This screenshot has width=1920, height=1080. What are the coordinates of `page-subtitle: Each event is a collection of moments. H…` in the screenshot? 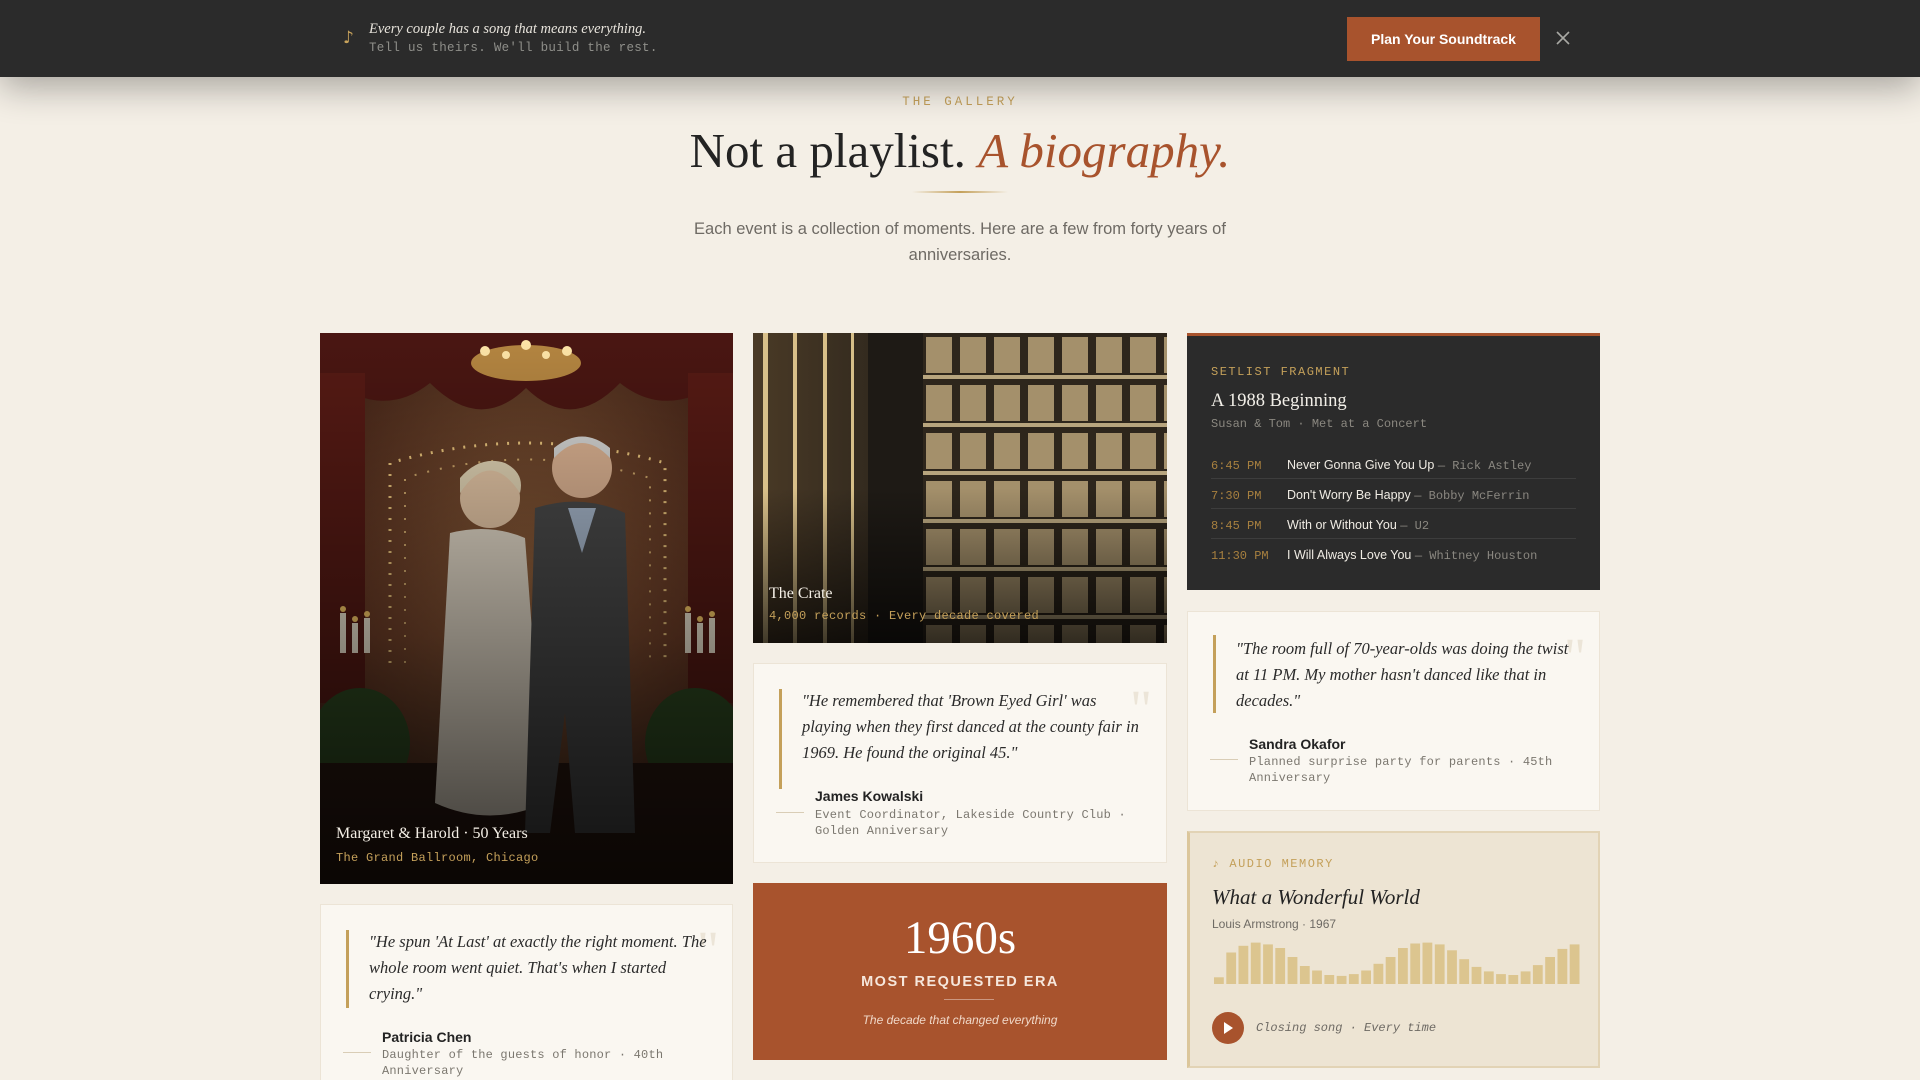 It's located at (960, 242).